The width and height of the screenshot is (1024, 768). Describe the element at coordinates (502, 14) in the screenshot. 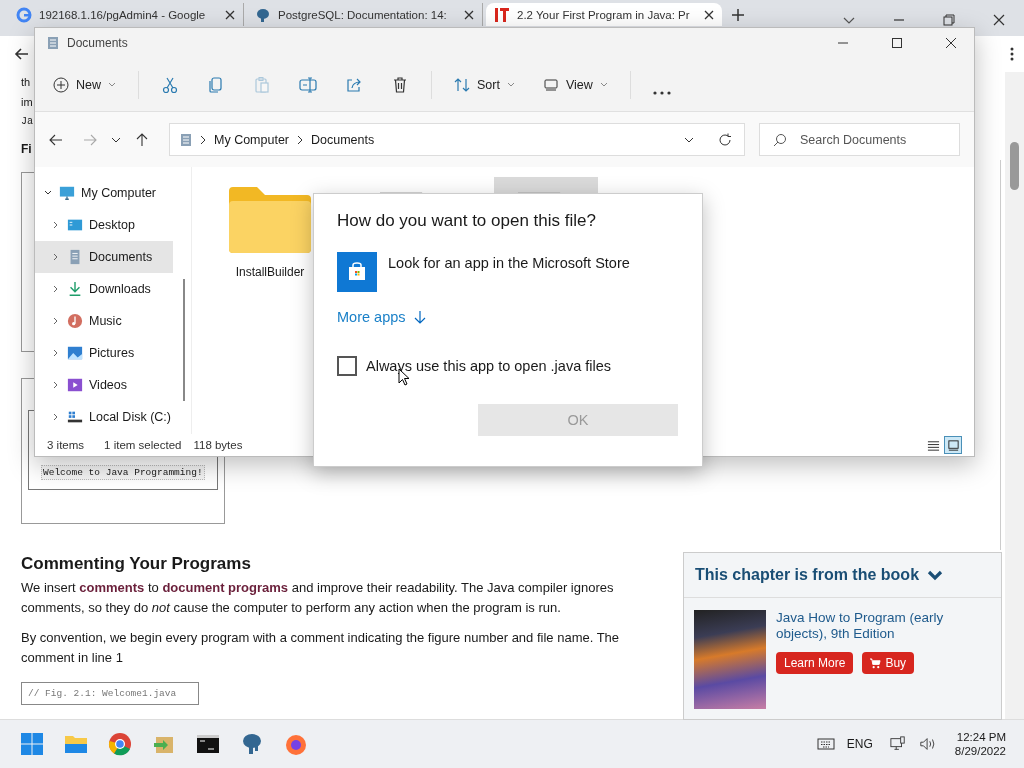

I see `it-logo-icon` at that location.